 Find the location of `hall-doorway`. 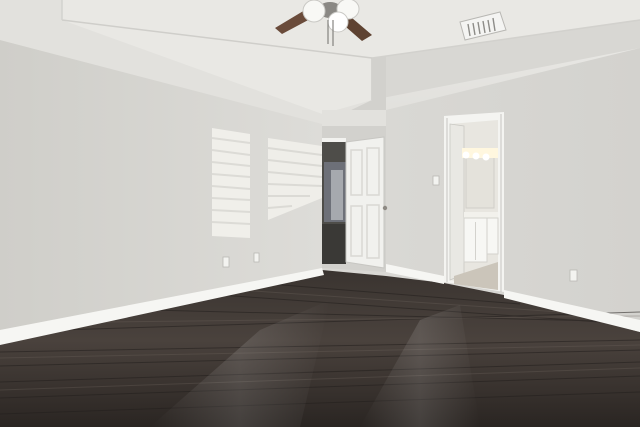

hall-doorway is located at coordinates (334, 201).